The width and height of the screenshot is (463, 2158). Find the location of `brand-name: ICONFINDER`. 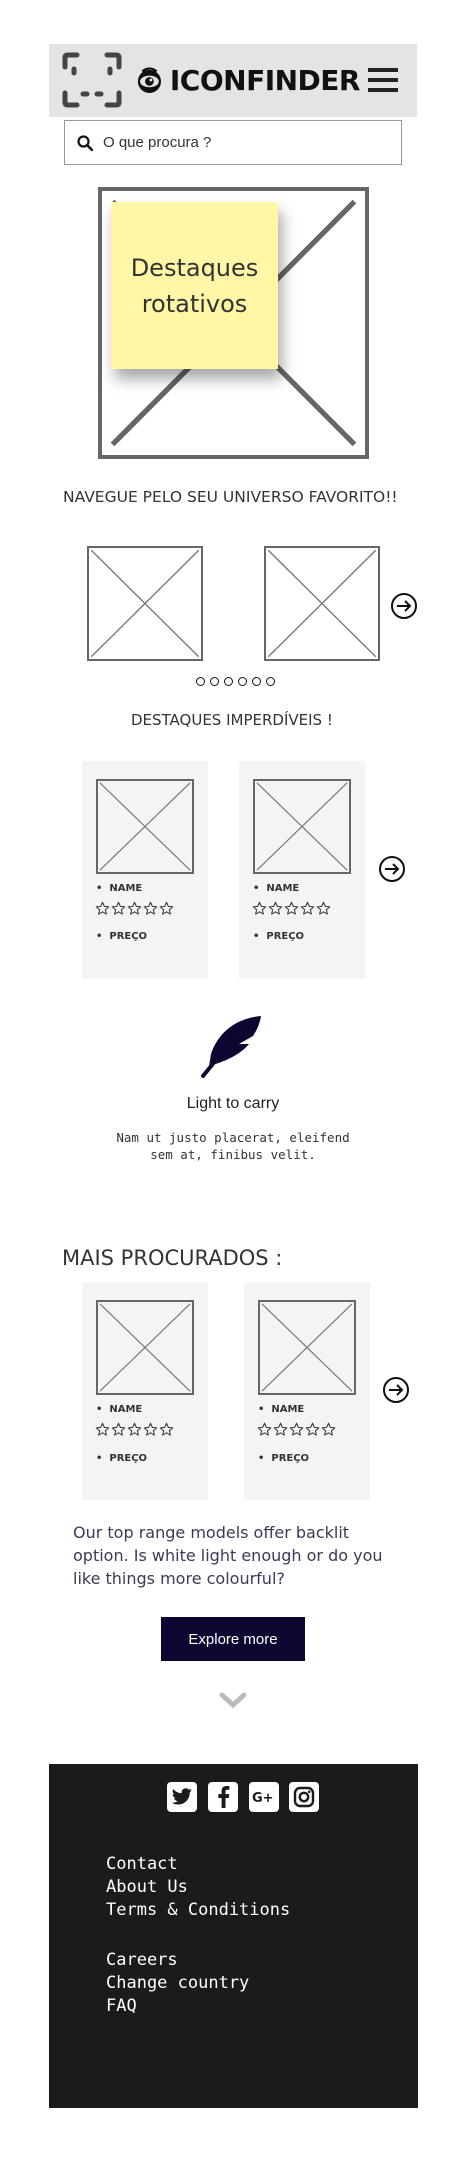

brand-name: ICONFINDER is located at coordinates (265, 80).